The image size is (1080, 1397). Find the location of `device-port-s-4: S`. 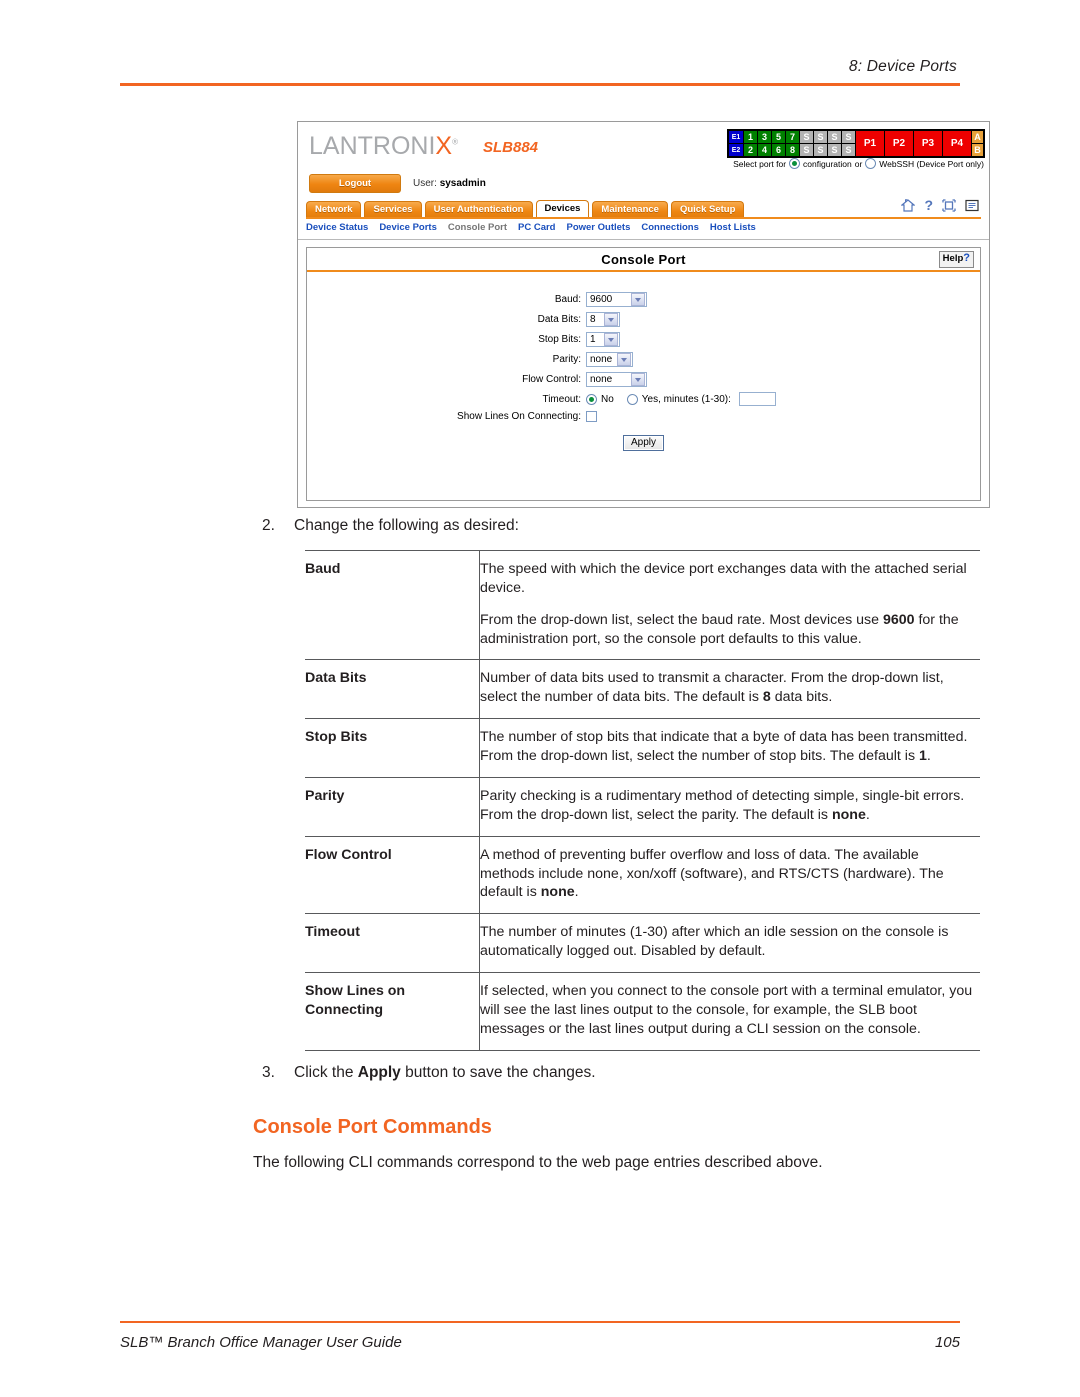

device-port-s-4: S is located at coordinates (848, 137).